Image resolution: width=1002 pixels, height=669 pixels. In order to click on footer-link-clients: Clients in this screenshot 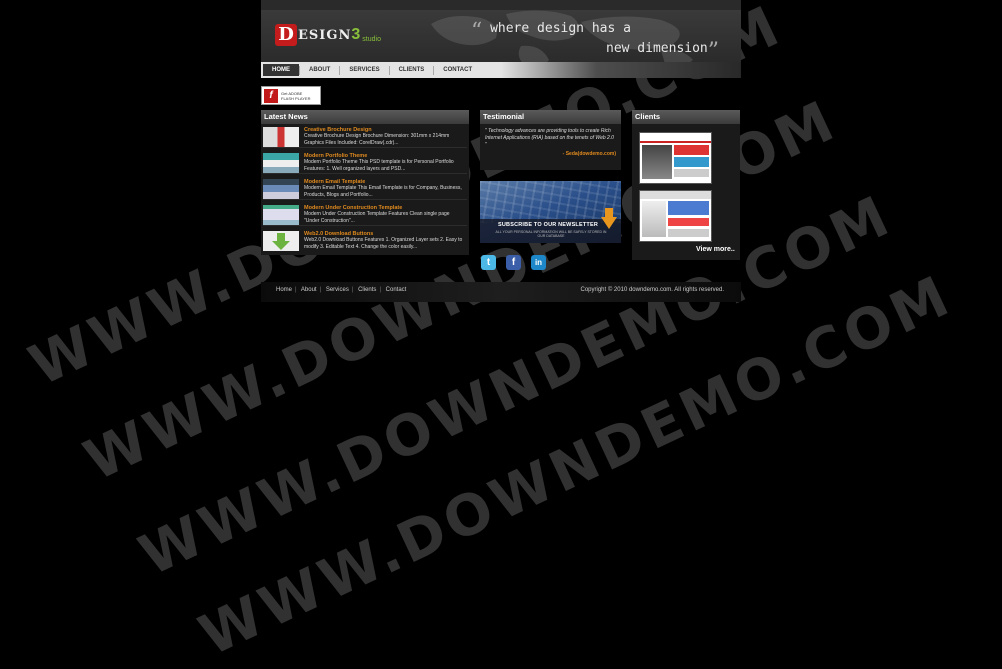, I will do `click(367, 290)`.